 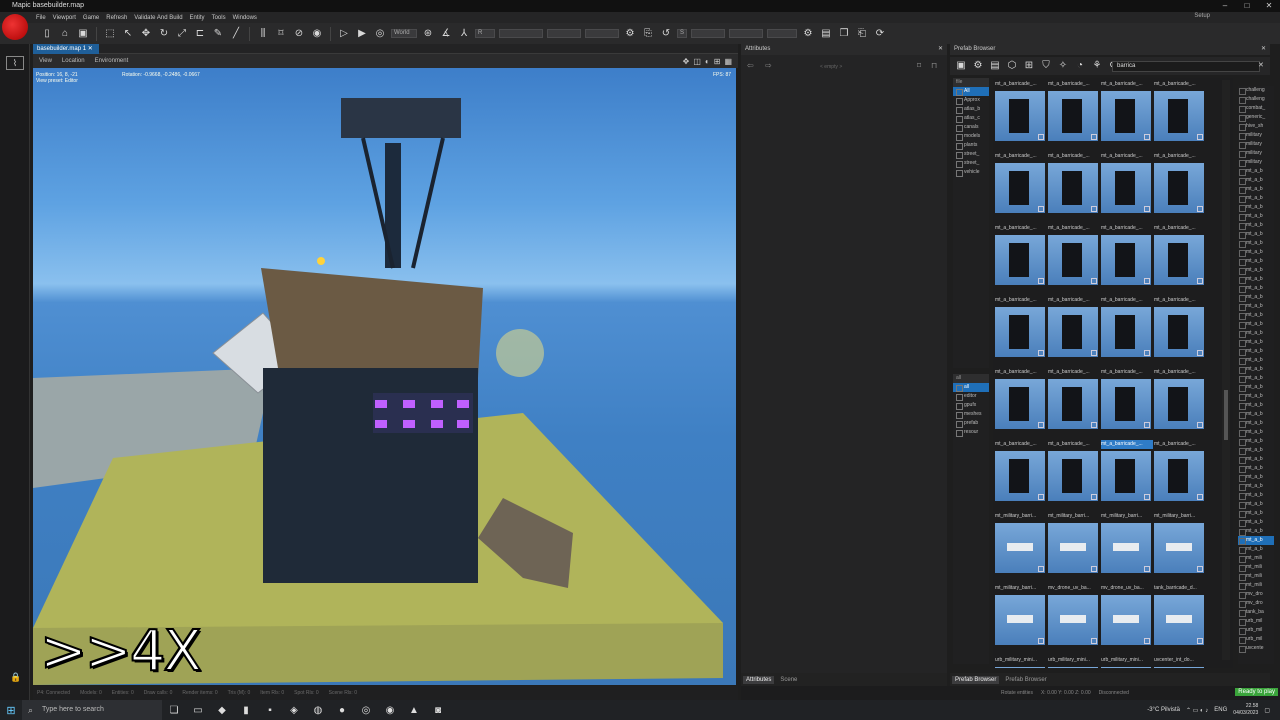 I want to click on forward-arrow-icon: ⇨, so click(x=768, y=65).